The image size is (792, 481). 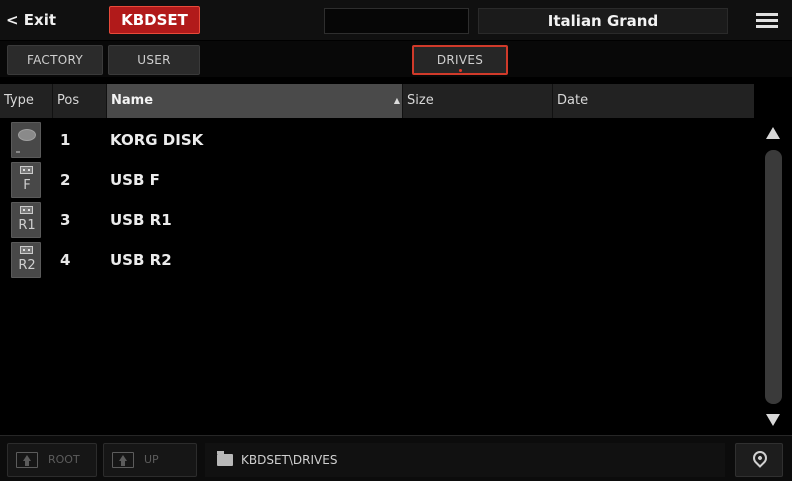 I want to click on column-header-pos: Pos, so click(x=80, y=101).